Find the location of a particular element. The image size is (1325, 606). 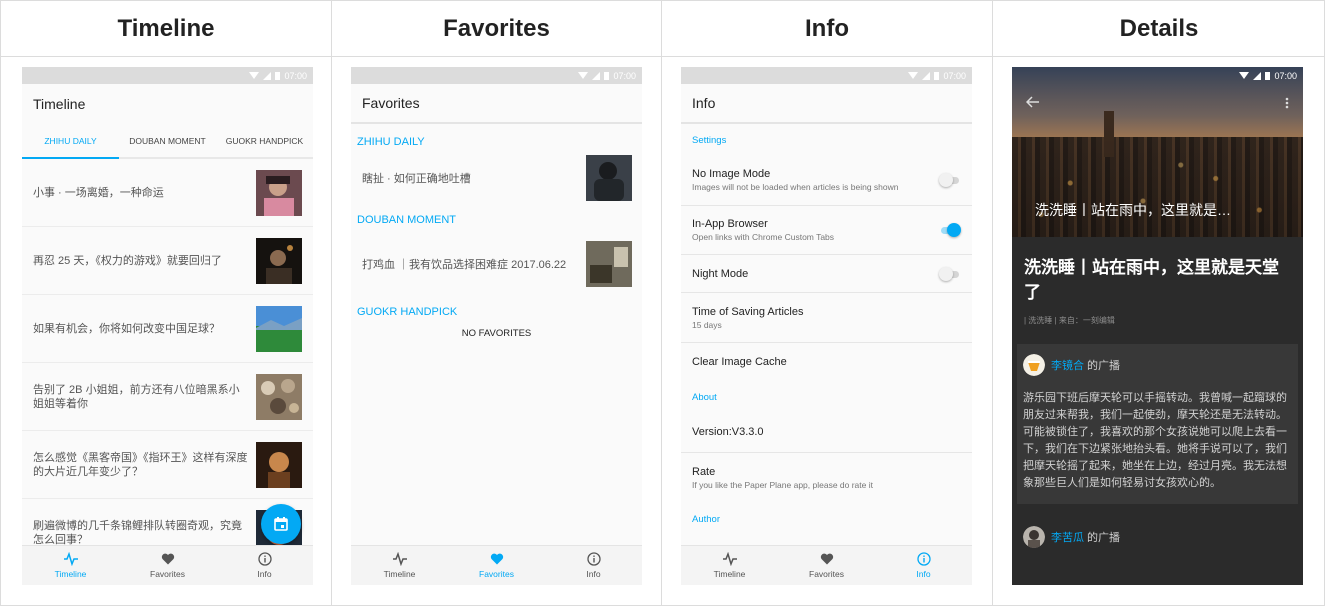

list-item: 怎么感觉《黑客帝国》《指环王》这样有深度的大片近几年变少了？ is located at coordinates (167, 465).